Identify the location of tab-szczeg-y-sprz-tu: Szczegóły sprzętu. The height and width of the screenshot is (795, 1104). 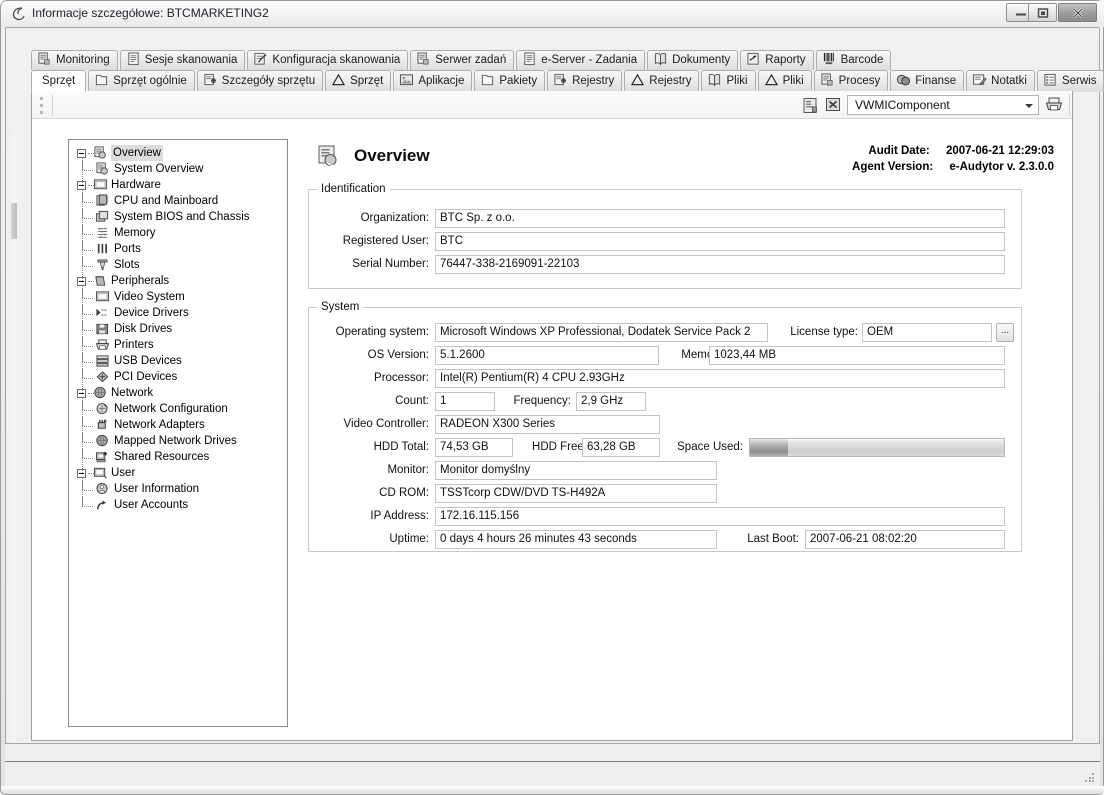
(260, 81).